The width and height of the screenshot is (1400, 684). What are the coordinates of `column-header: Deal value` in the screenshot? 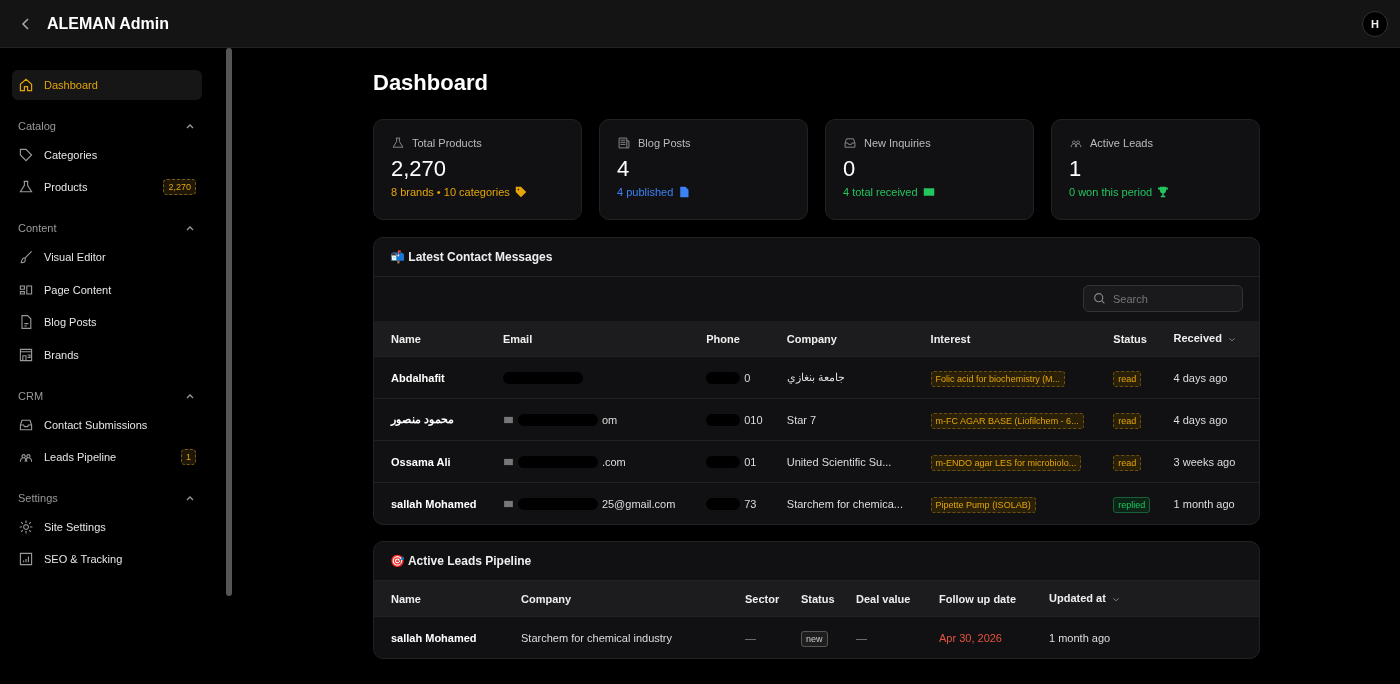 It's located at (887, 599).